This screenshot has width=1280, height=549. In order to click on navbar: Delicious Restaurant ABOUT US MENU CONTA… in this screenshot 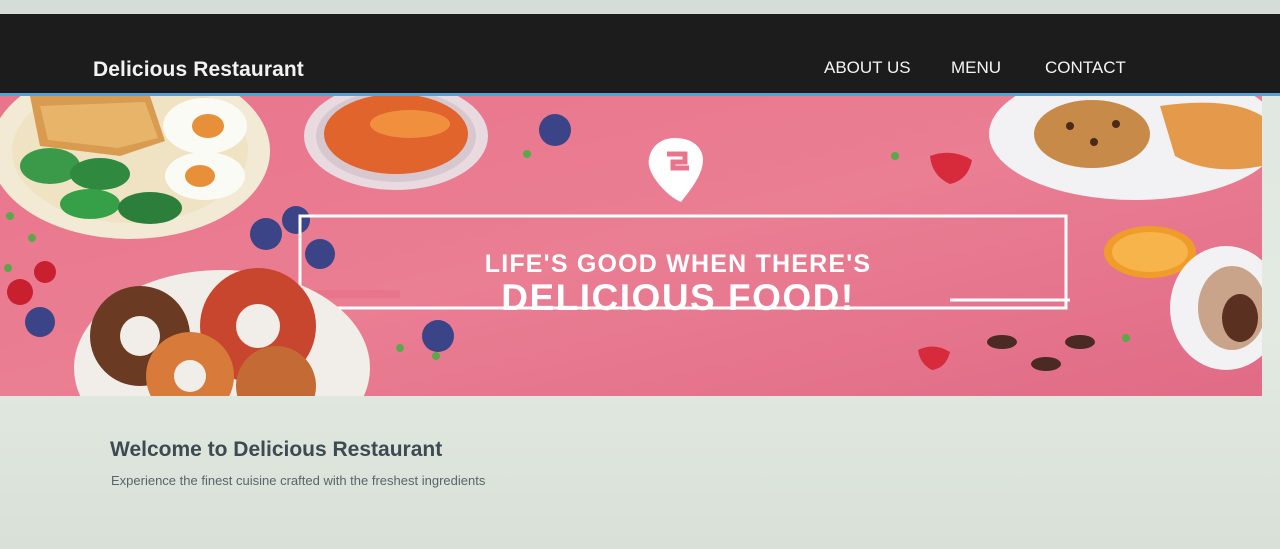, I will do `click(640, 55)`.